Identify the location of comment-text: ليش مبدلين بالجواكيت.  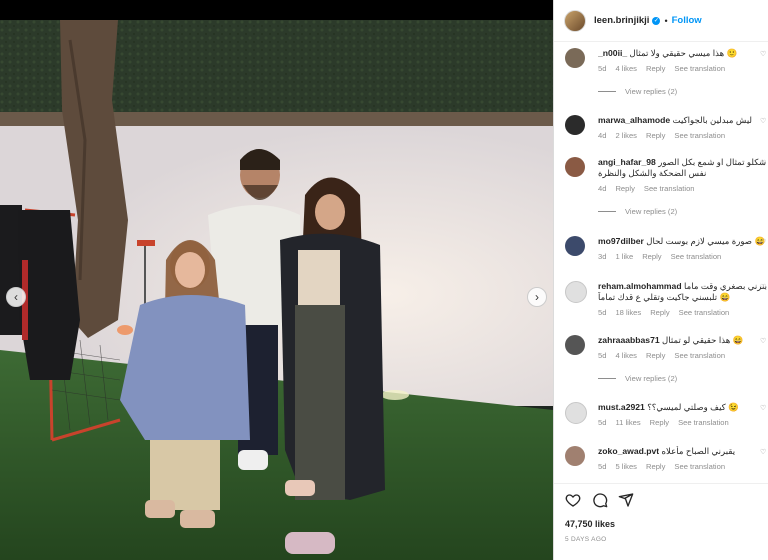
(712, 120).